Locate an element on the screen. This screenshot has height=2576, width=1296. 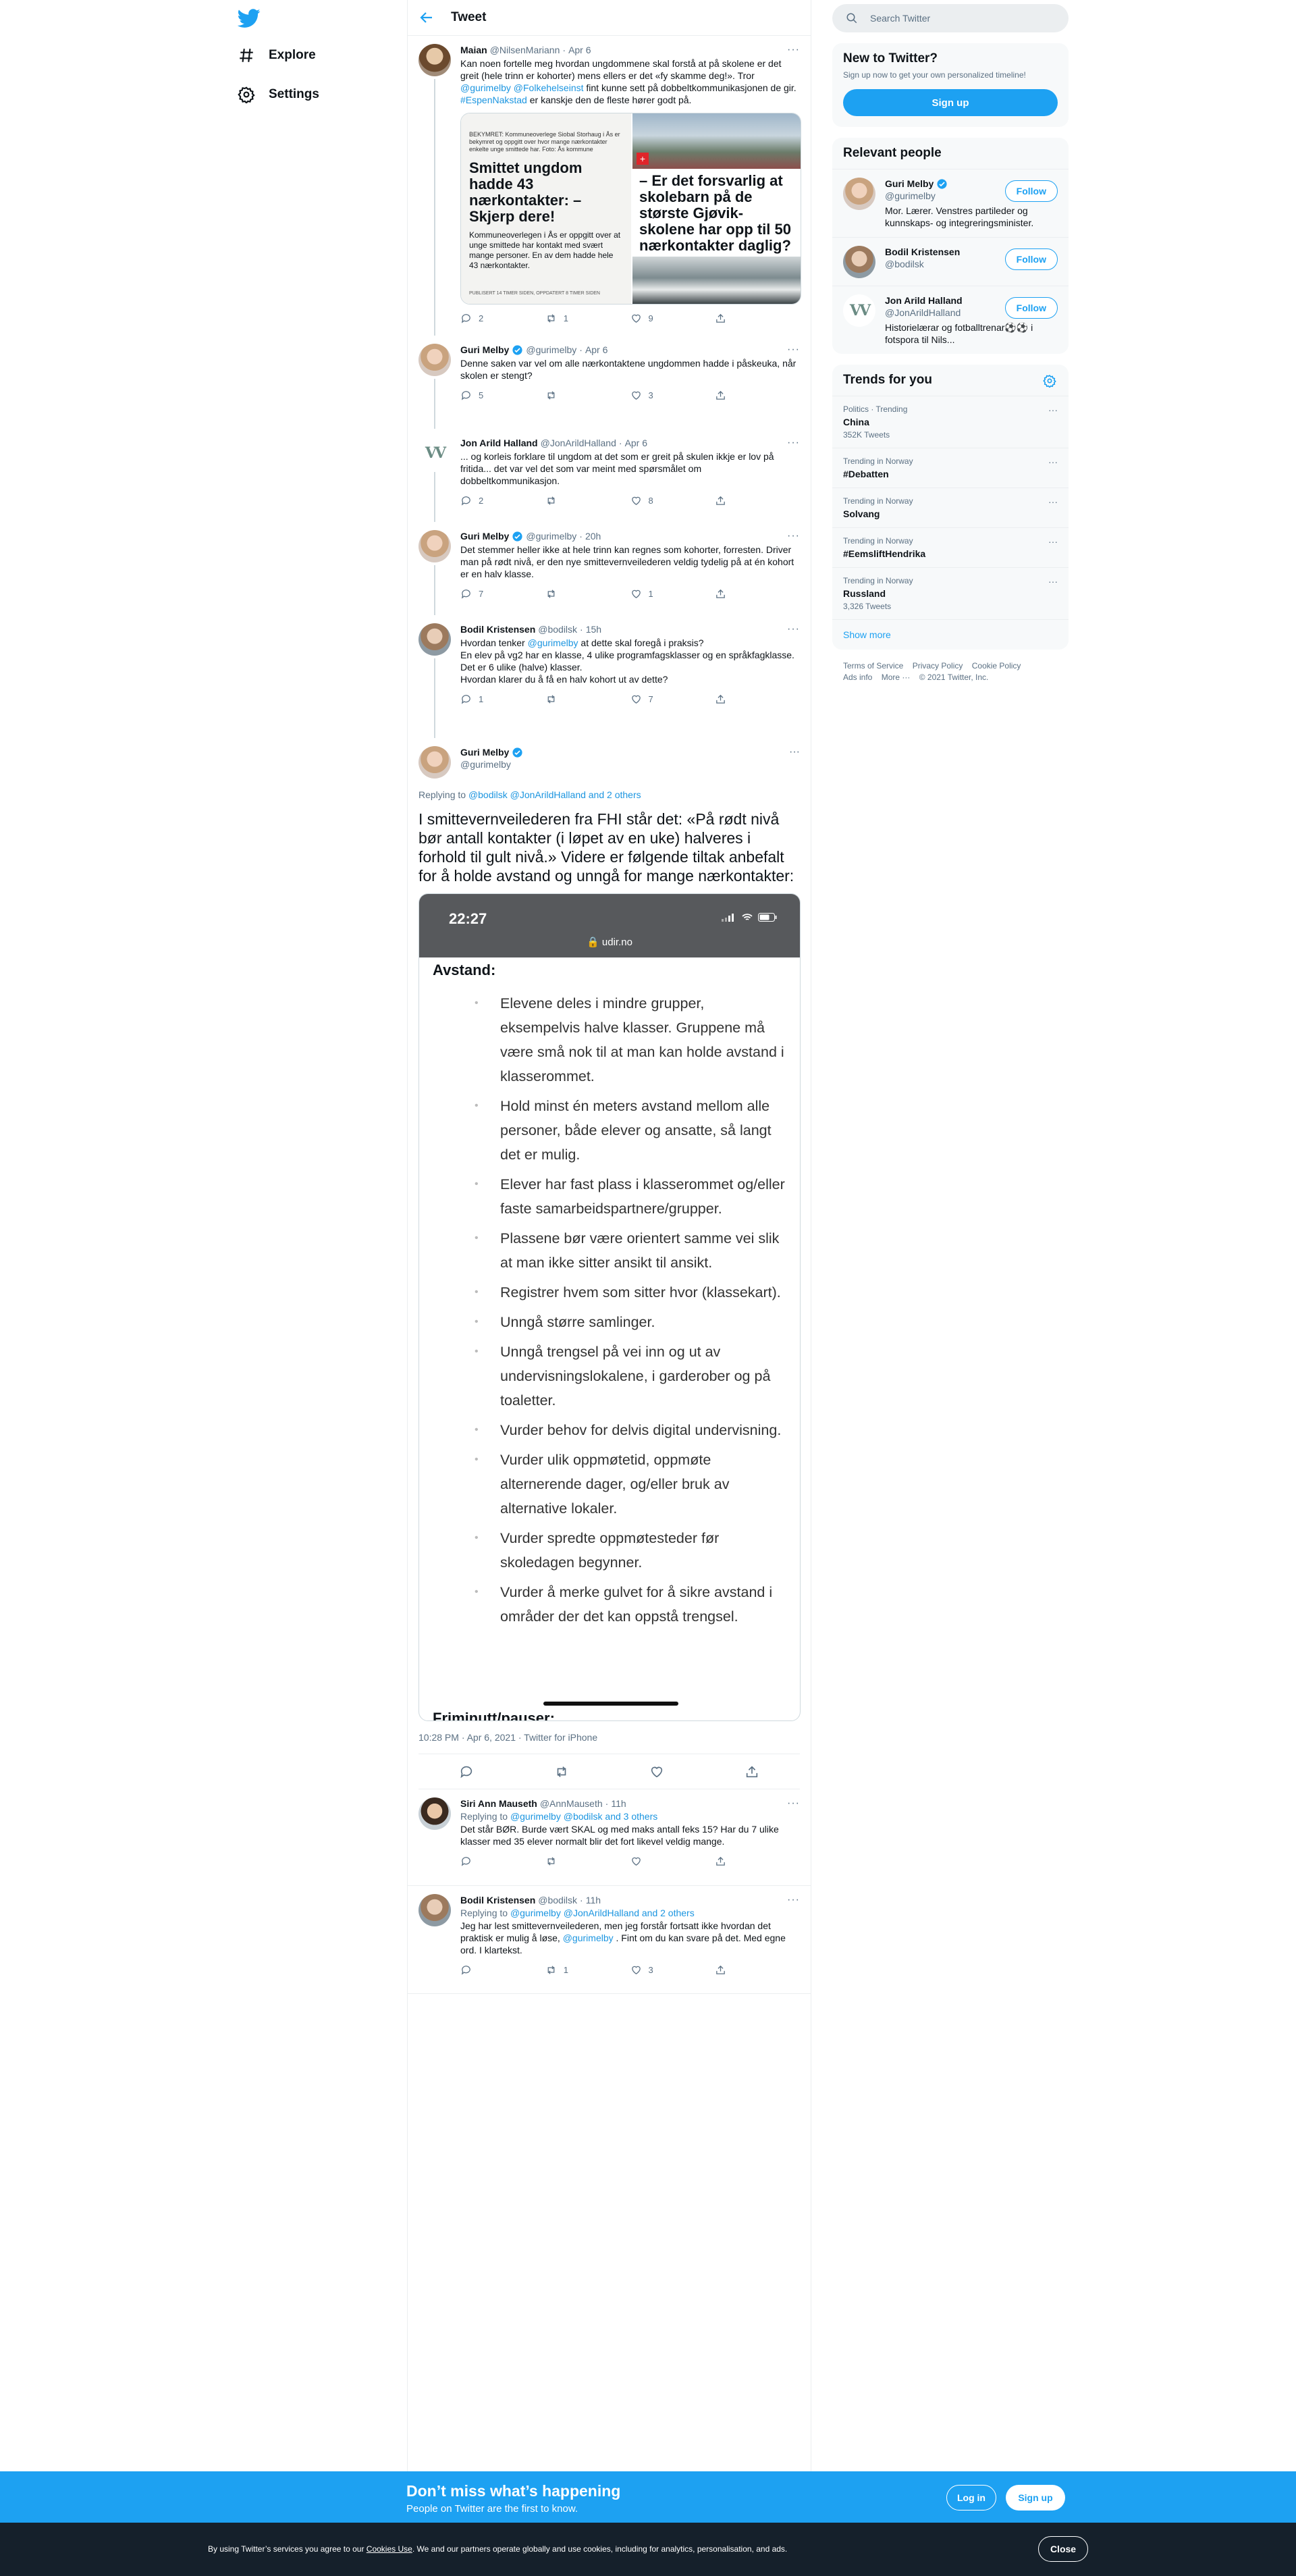
nav-settings: Settings is located at coordinates (278, 94).